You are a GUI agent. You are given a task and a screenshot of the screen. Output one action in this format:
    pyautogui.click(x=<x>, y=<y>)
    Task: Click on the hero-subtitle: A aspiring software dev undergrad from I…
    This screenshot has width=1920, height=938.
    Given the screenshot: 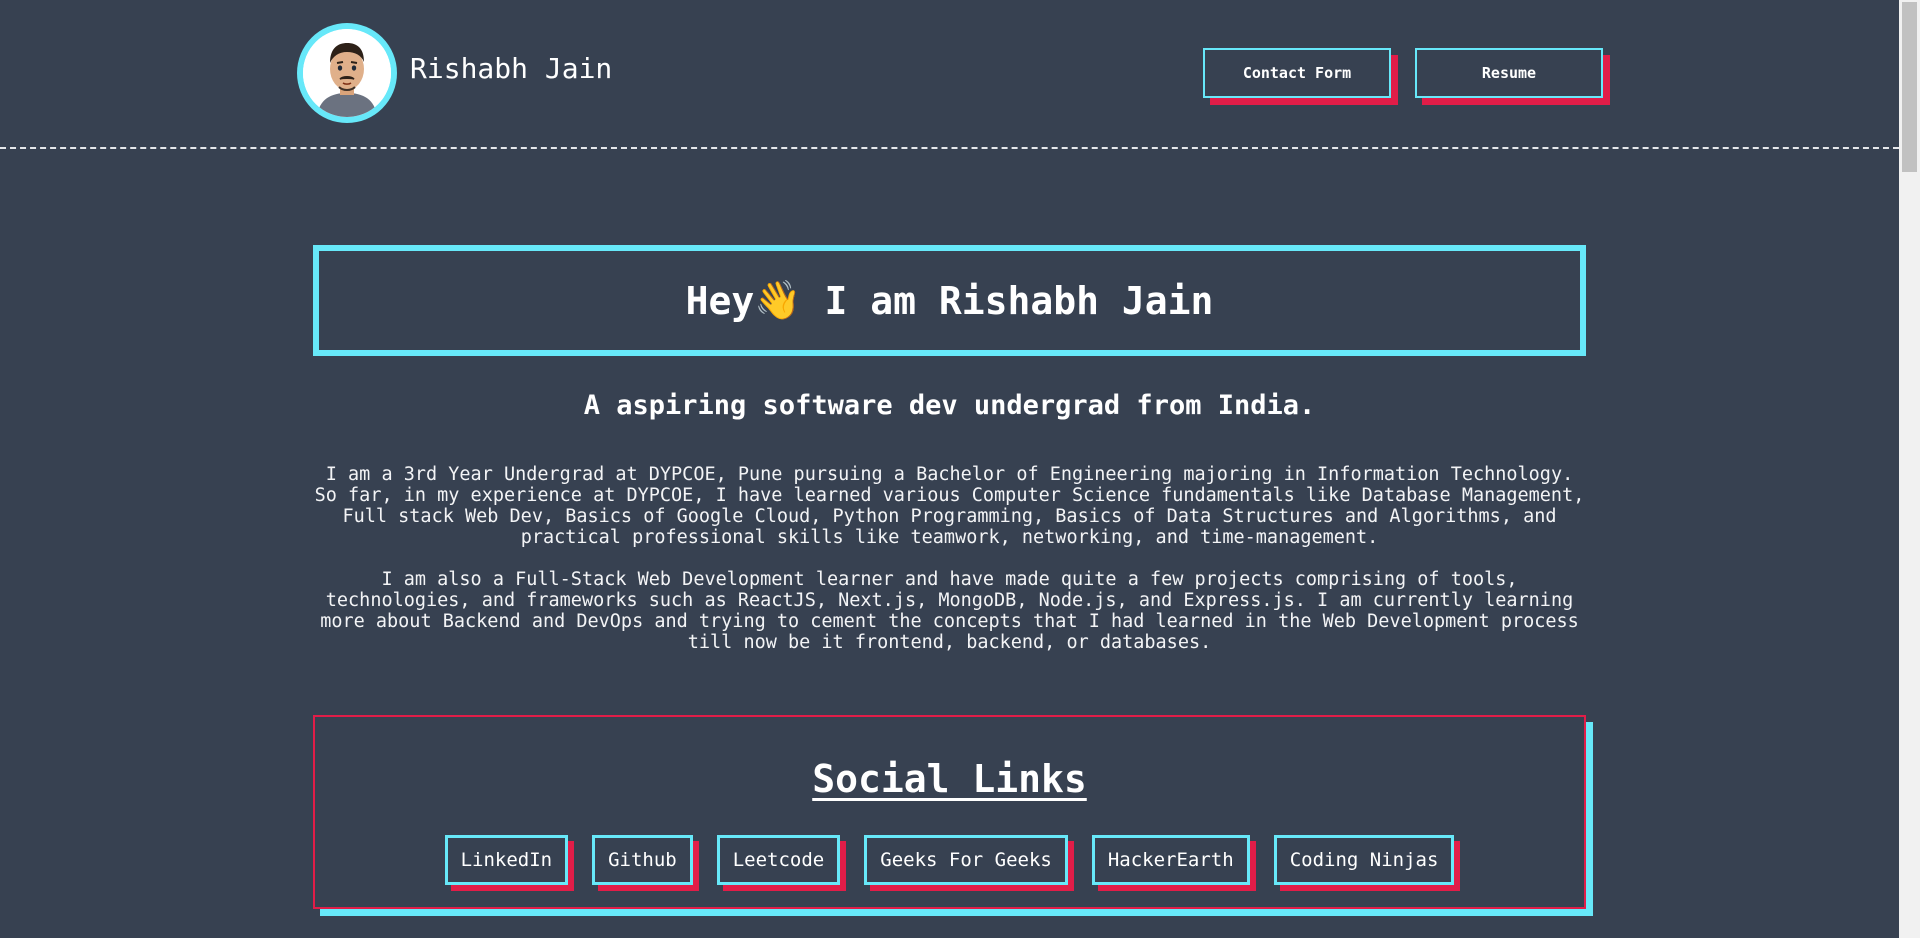 What is the action you would take?
    pyautogui.click(x=949, y=405)
    